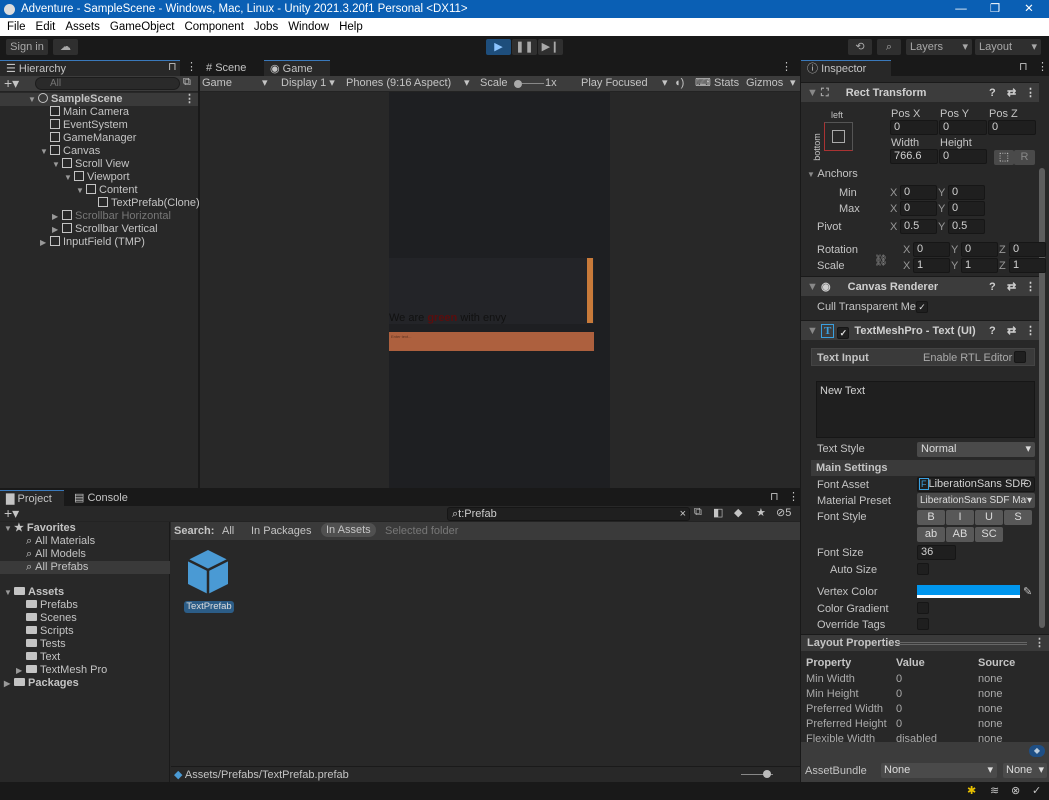 The width and height of the screenshot is (1049, 800). Describe the element at coordinates (614, 83) in the screenshot. I see `play-focused-dropdown: Play Focused` at that location.